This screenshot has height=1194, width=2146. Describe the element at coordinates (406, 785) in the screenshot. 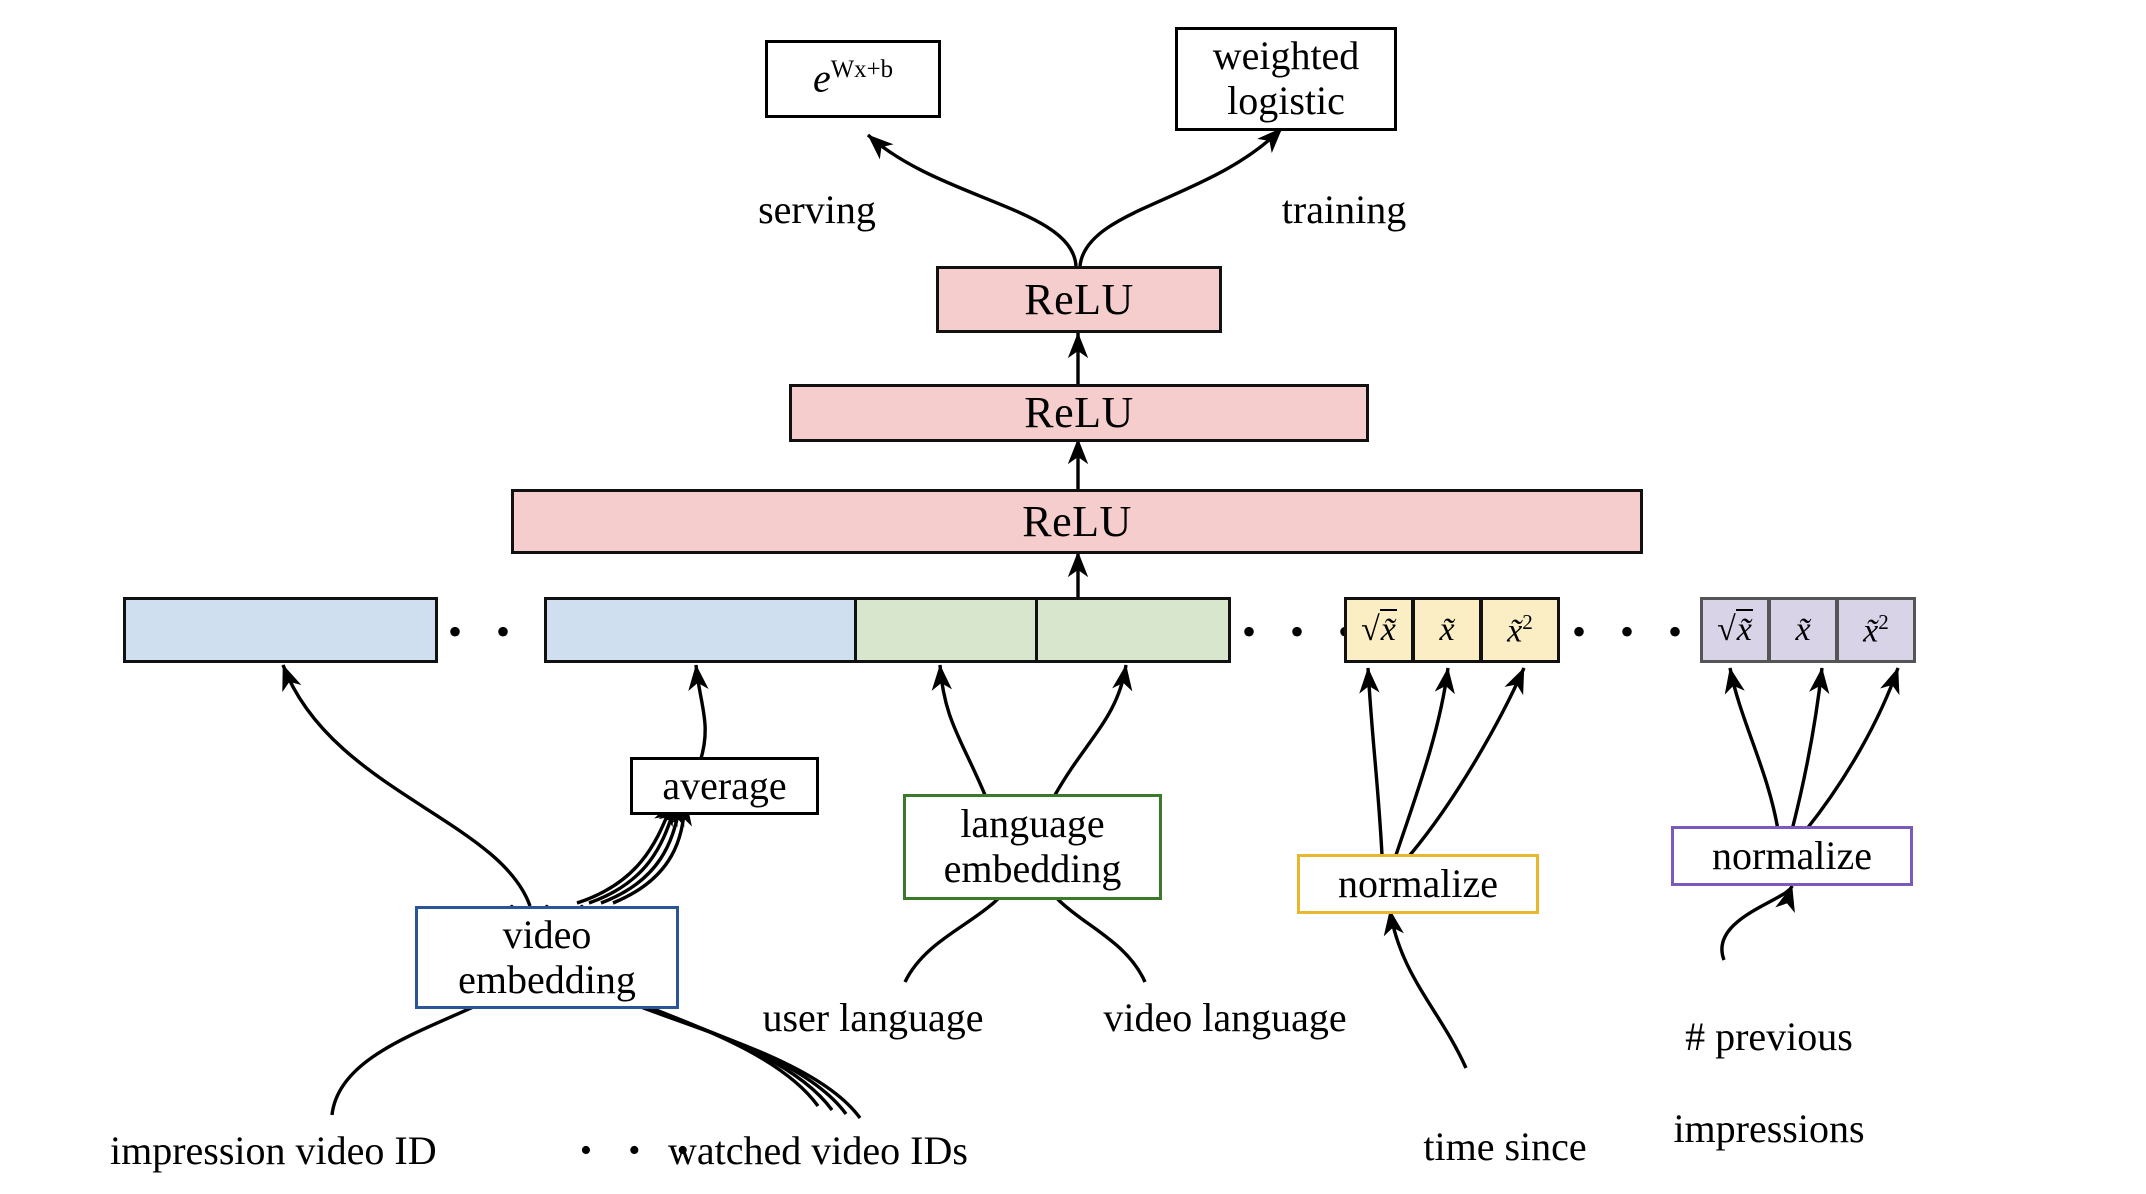

I see `wire-videoemb-impression` at that location.